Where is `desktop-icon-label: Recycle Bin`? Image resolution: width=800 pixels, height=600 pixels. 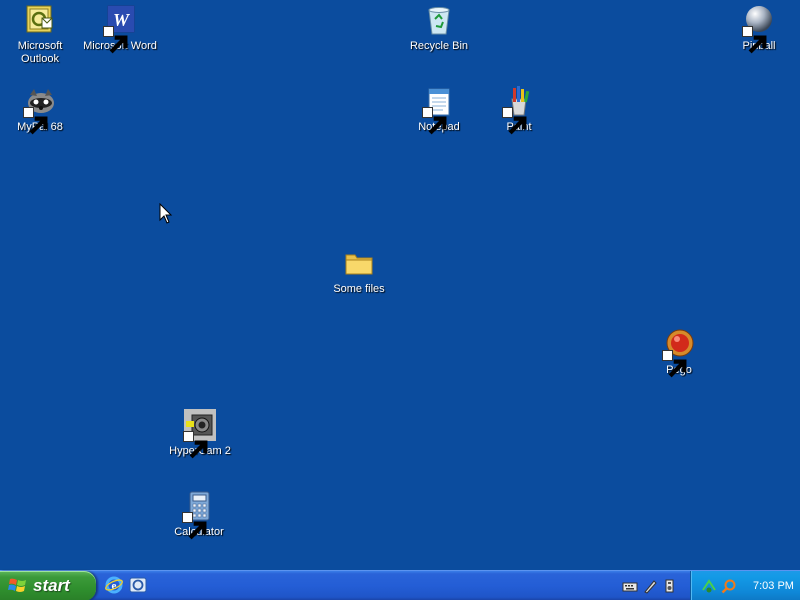
desktop-icon-label: Recycle Bin is located at coordinates (439, 46).